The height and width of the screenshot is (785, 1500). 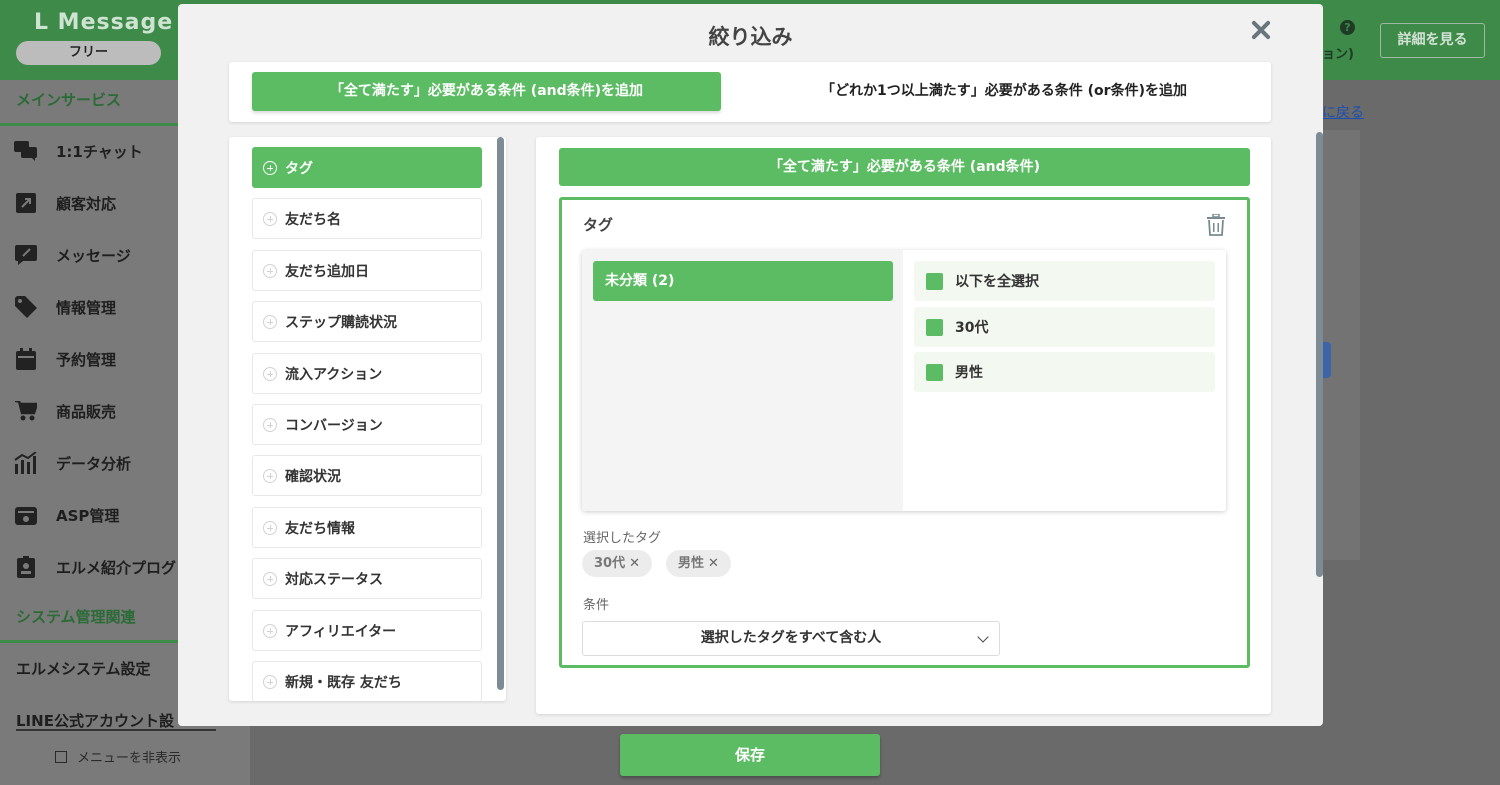 I want to click on message-edit-icon, so click(x=26, y=255).